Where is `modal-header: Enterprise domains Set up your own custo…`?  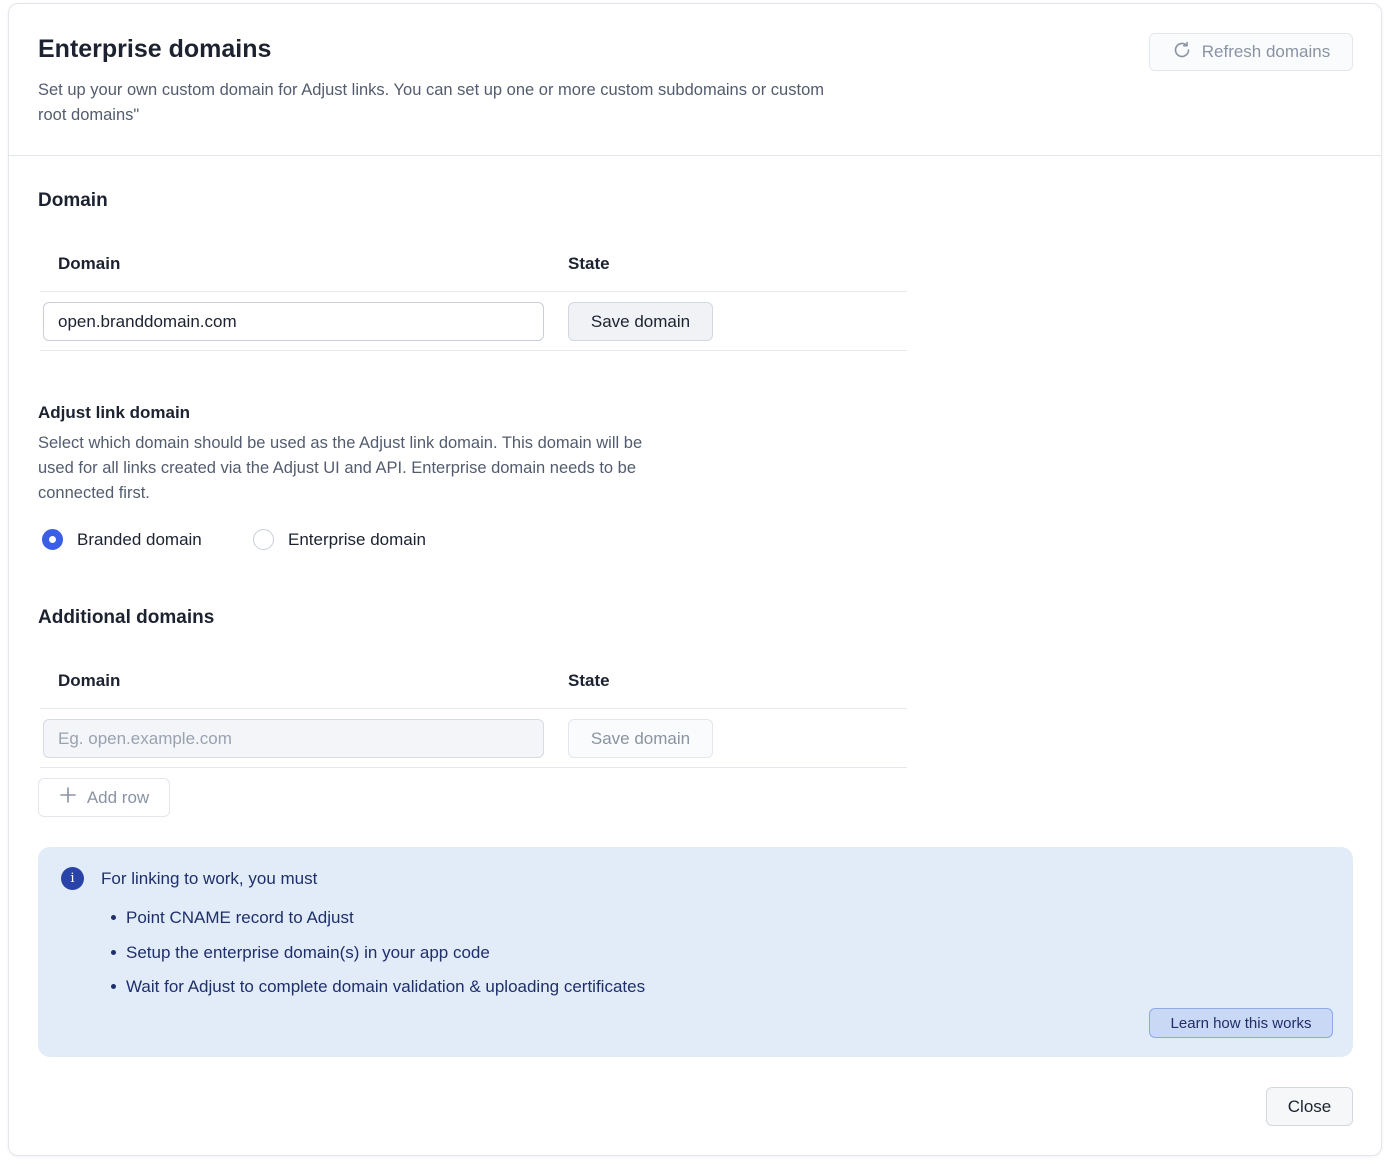 modal-header: Enterprise domains Set up your own custo… is located at coordinates (695, 80).